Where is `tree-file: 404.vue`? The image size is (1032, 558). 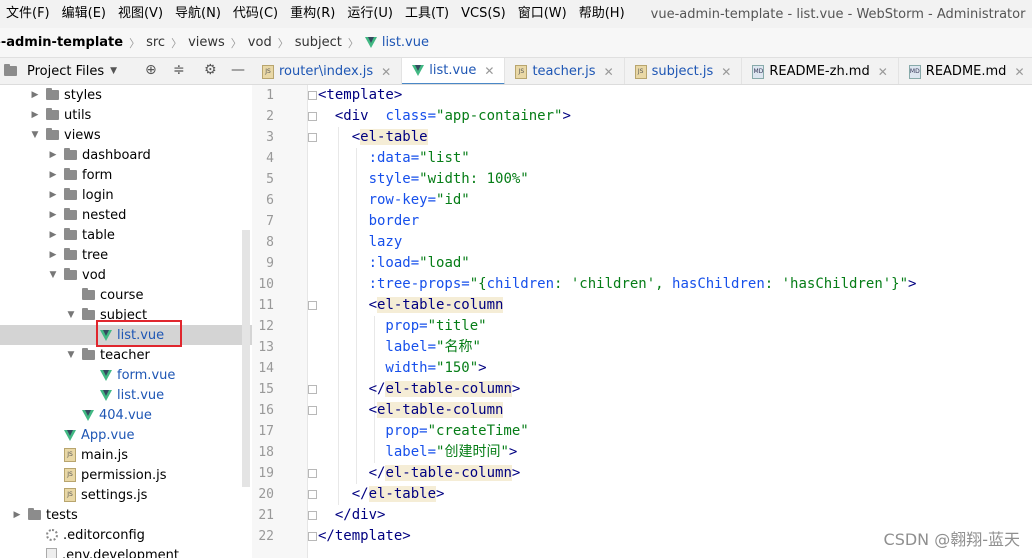
tree-file: 404.vue is located at coordinates (126, 415).